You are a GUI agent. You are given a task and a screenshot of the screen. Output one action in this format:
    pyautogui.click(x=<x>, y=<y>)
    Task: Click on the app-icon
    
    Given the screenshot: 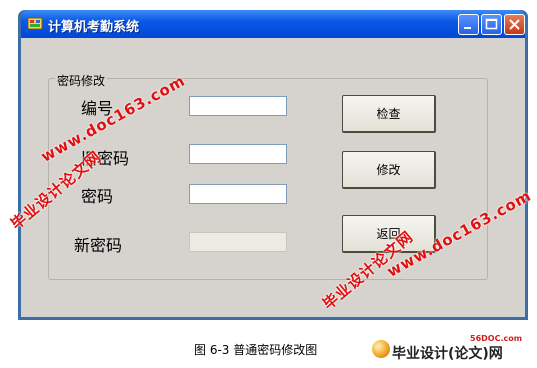 What is the action you would take?
    pyautogui.click(x=35, y=23)
    